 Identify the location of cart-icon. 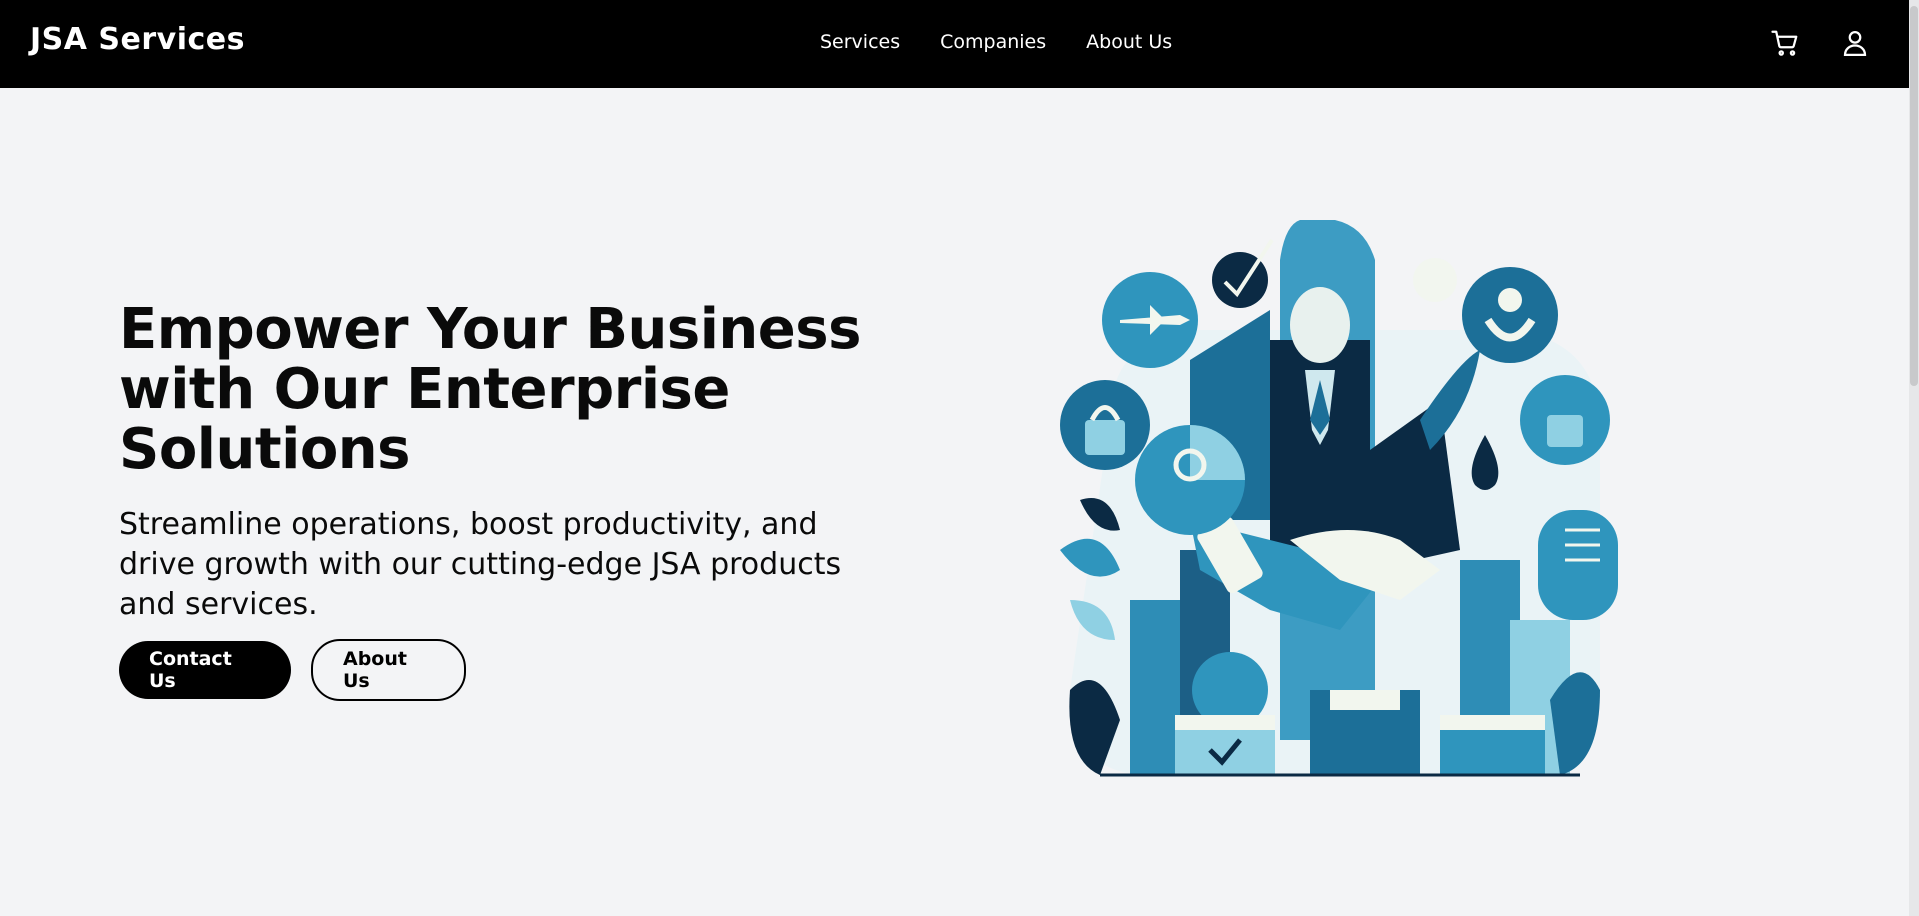
(1784, 43).